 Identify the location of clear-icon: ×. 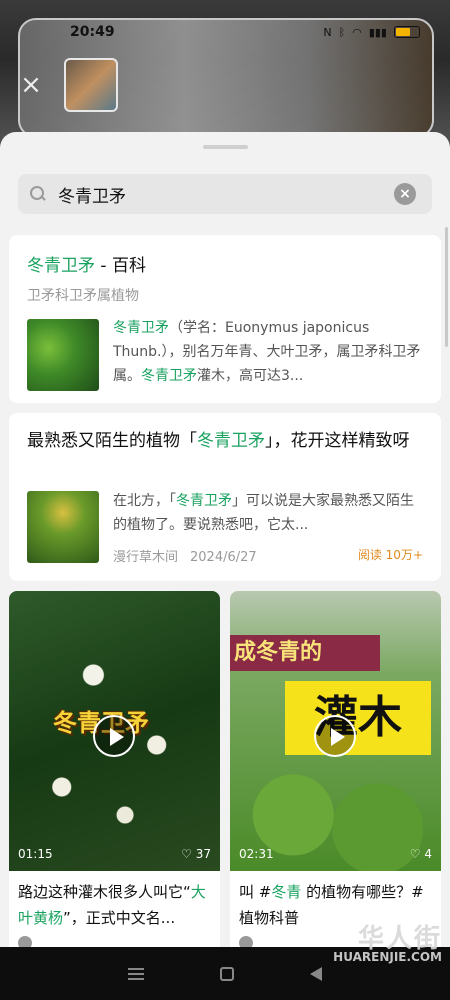
(405, 194).